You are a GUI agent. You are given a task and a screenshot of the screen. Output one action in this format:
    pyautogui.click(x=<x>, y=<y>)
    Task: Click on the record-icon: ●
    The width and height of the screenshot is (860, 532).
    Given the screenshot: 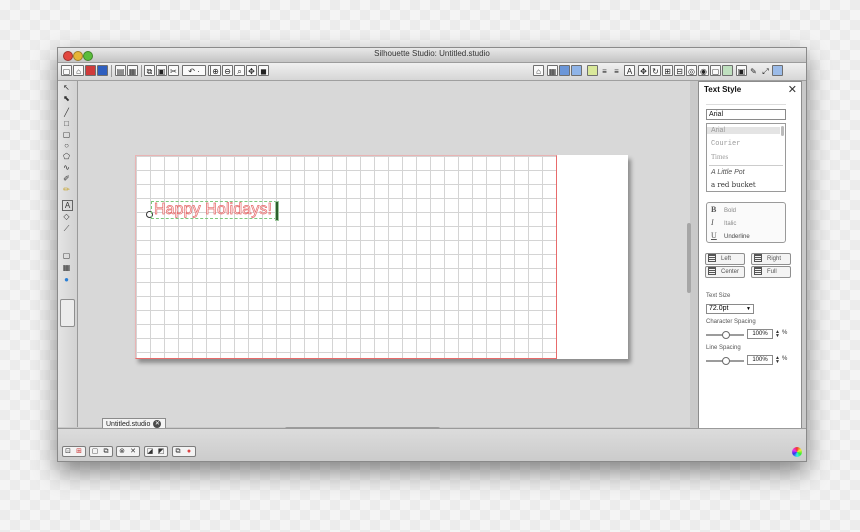 What is the action you would take?
    pyautogui.click(x=189, y=452)
    